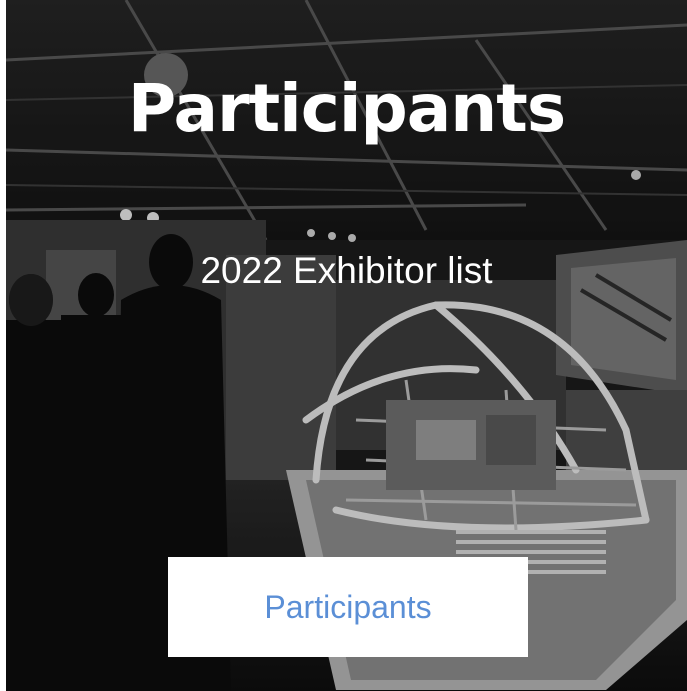 The height and width of the screenshot is (691, 687). Describe the element at coordinates (348, 607) in the screenshot. I see `participants-button: Participants` at that location.